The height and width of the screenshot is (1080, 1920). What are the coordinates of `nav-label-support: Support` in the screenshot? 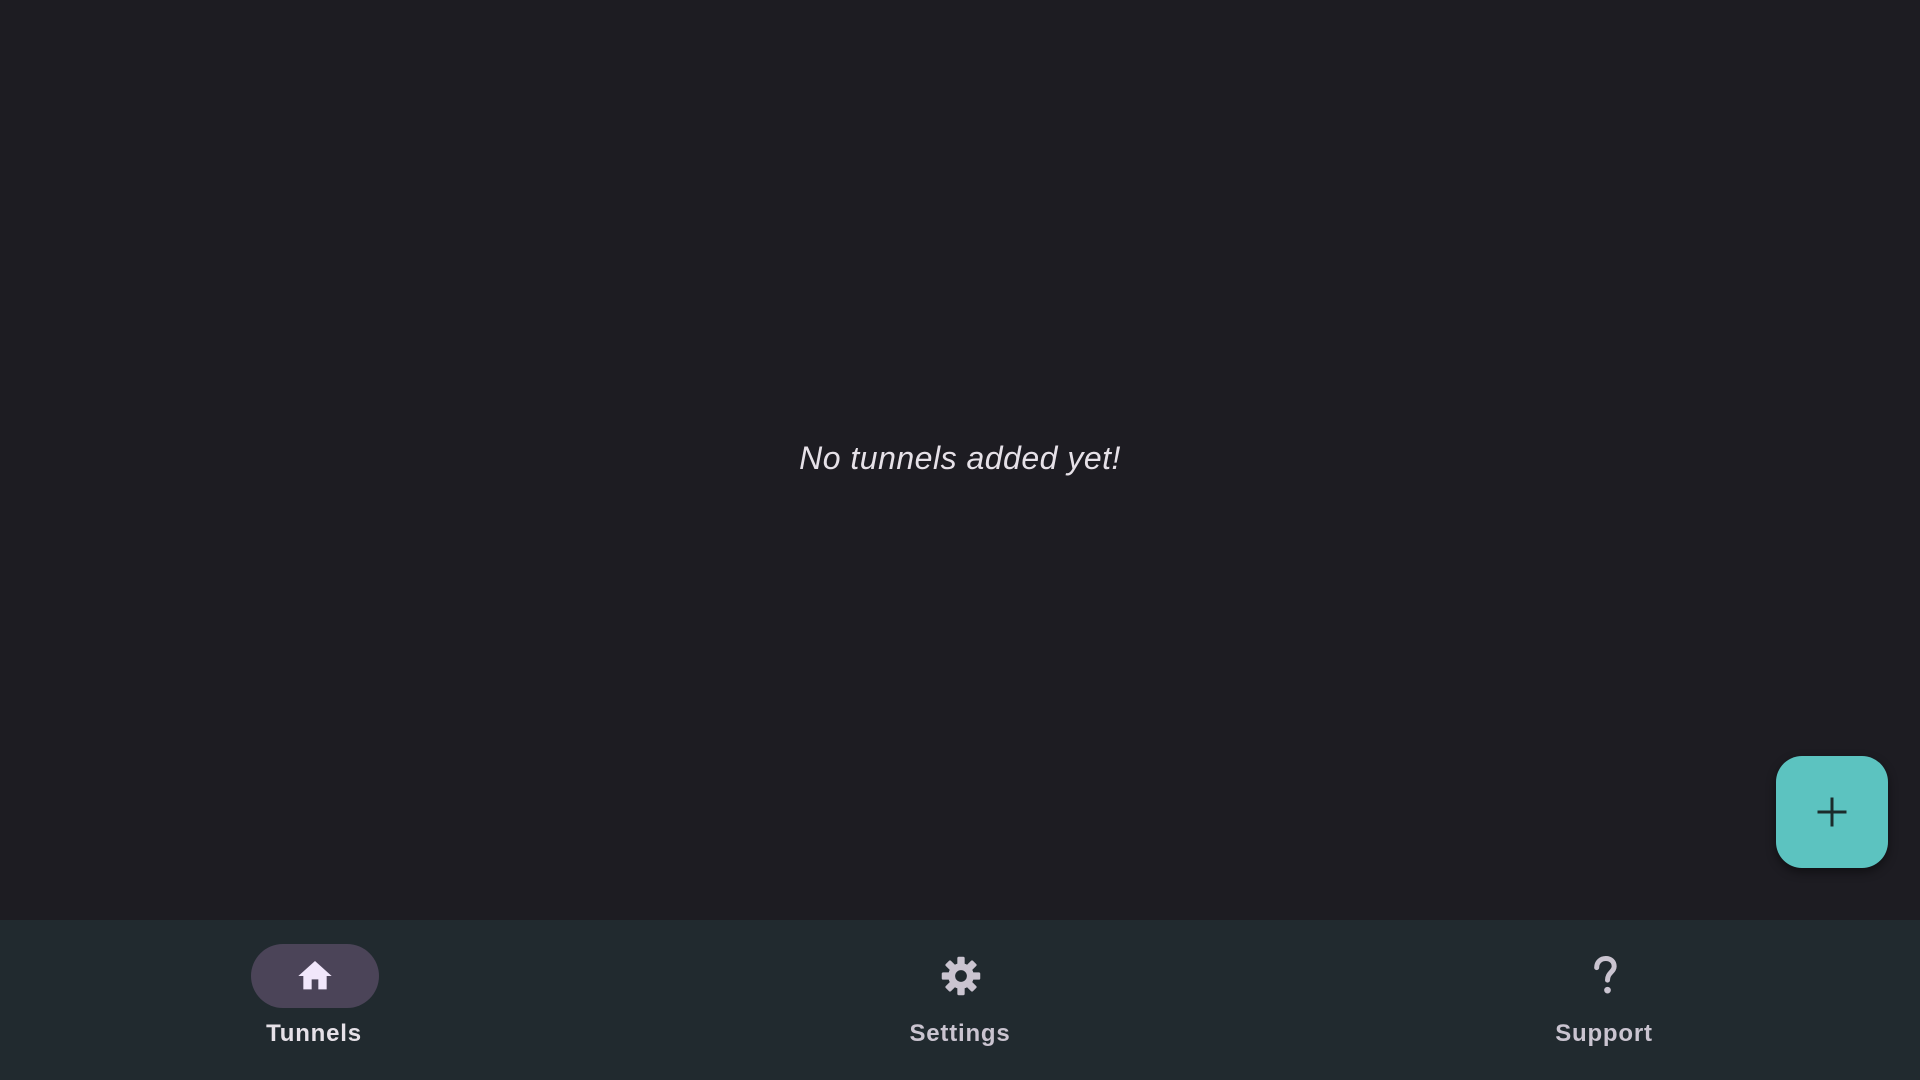 It's located at (1604, 1033).